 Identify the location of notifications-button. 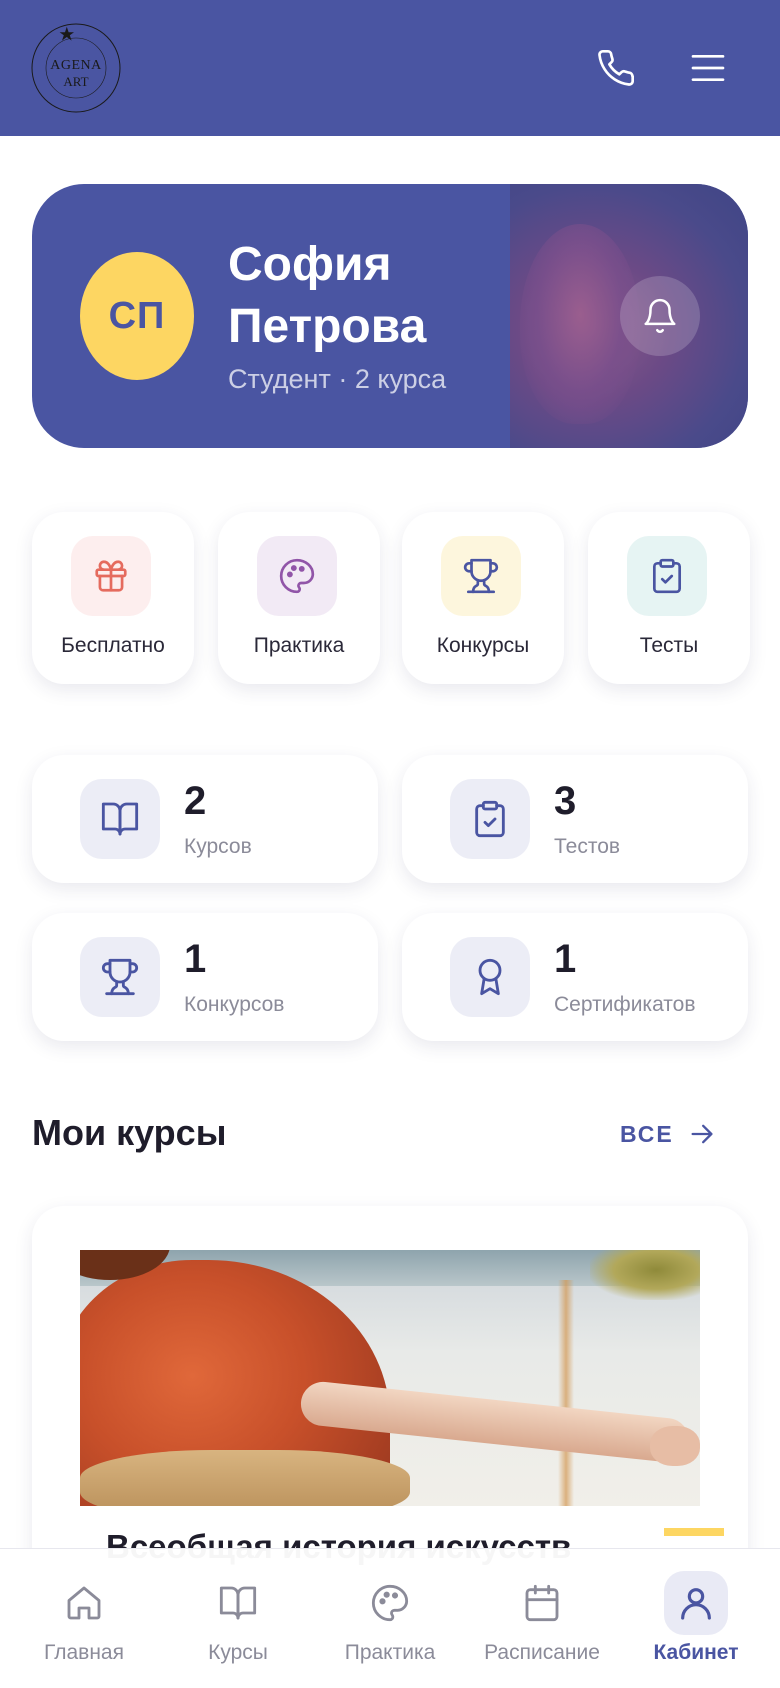
(660, 316).